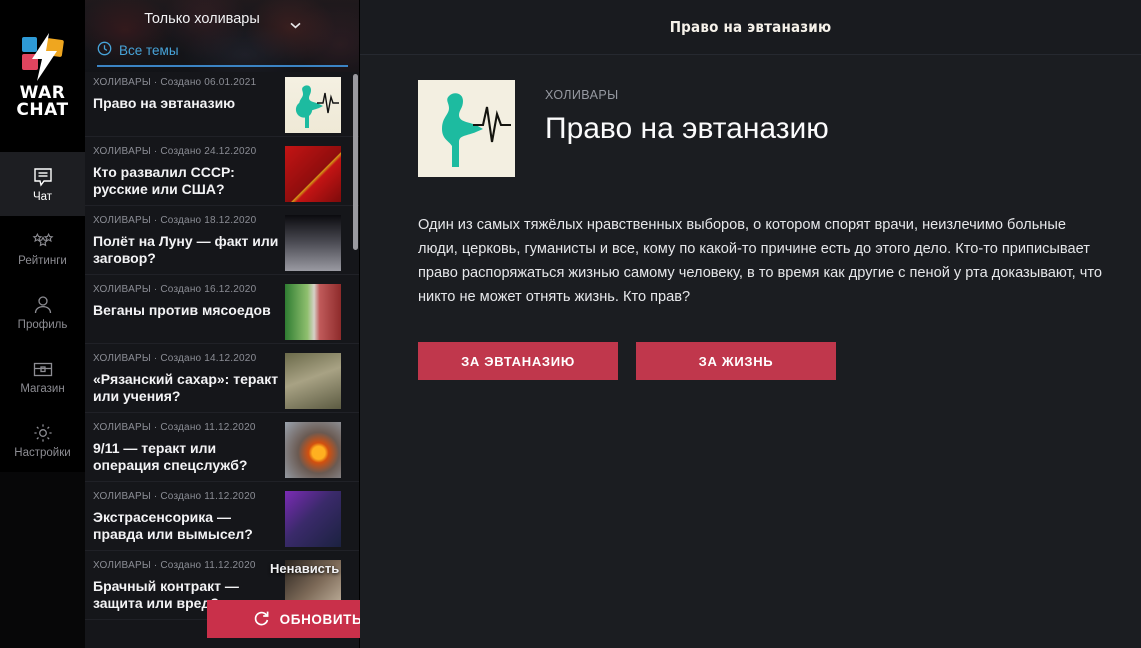 The width and height of the screenshot is (1141, 648). I want to click on topic-filter-dropdown: Только холивары, so click(222, 19).